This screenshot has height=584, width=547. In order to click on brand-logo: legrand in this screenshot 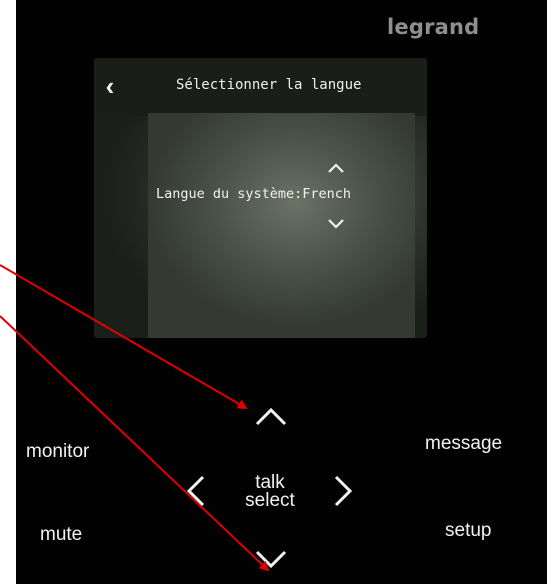, I will do `click(433, 27)`.